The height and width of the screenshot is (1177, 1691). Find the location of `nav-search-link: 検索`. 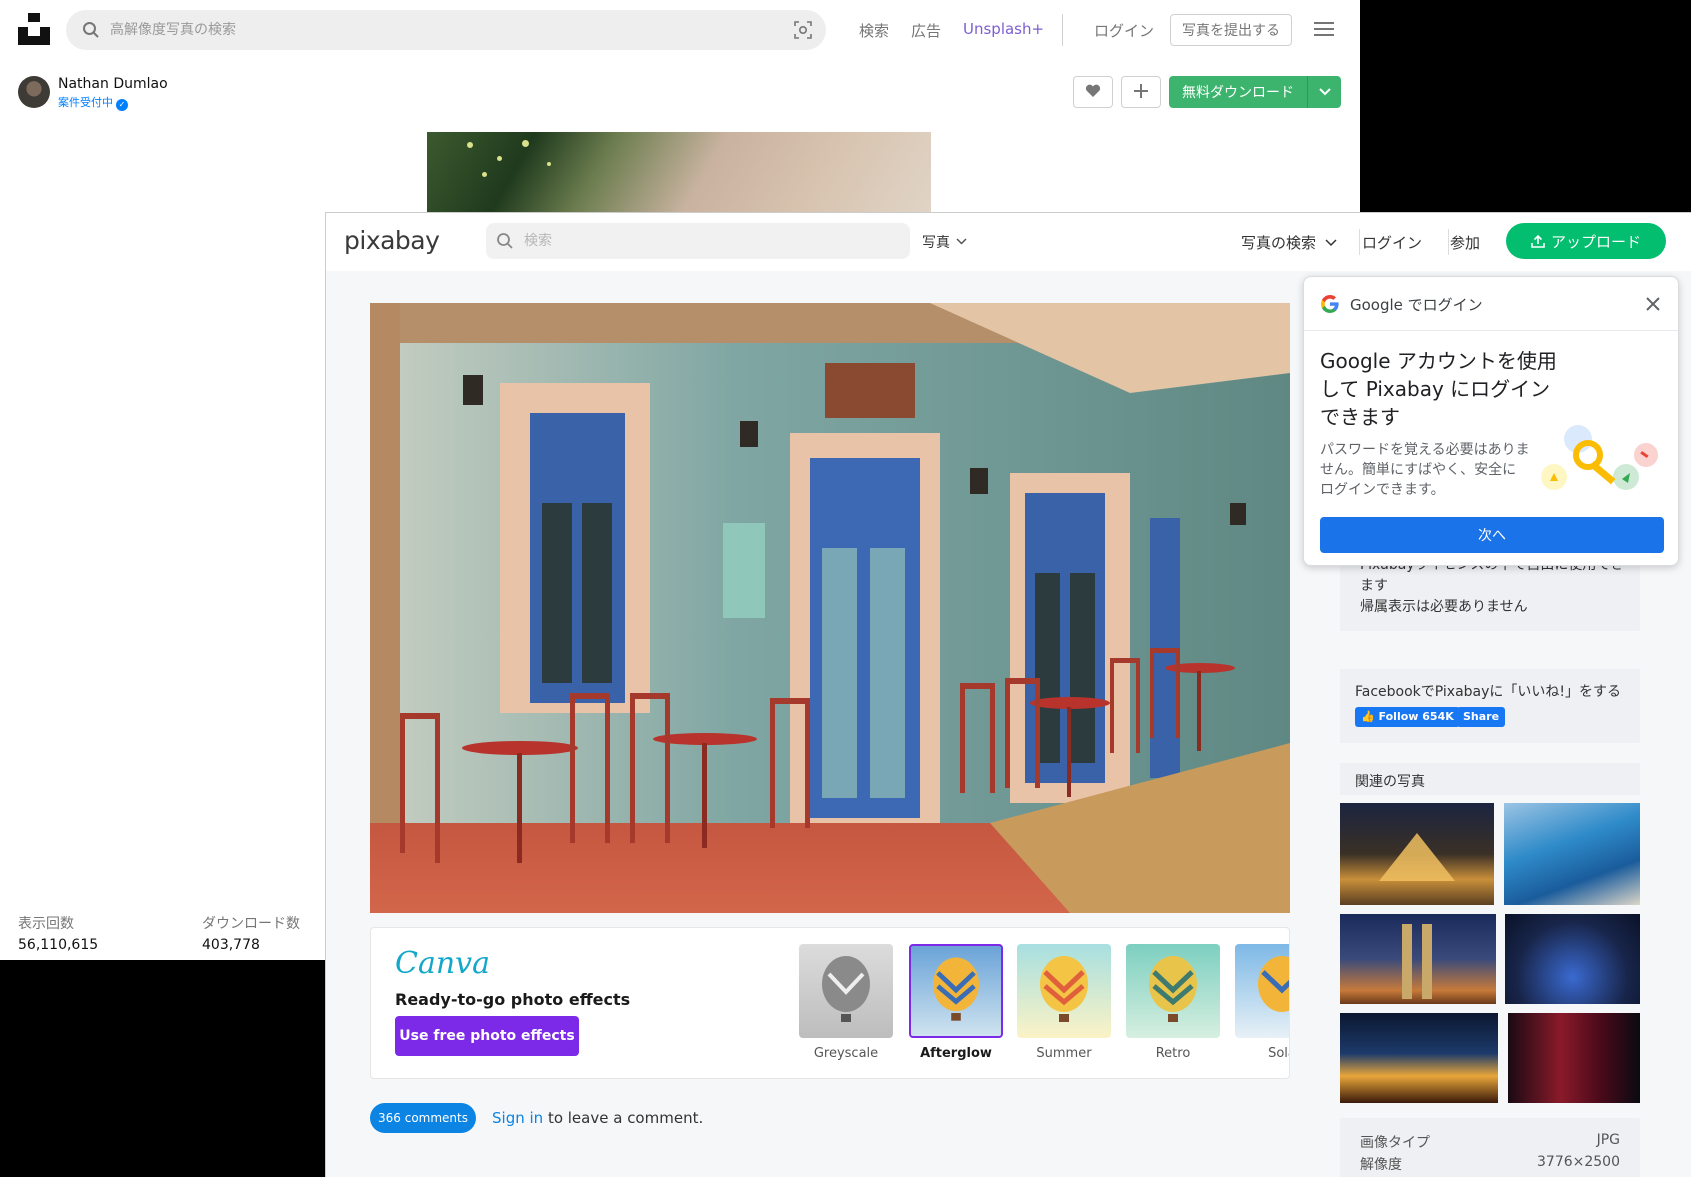

nav-search-link: 検索 is located at coordinates (874, 30).